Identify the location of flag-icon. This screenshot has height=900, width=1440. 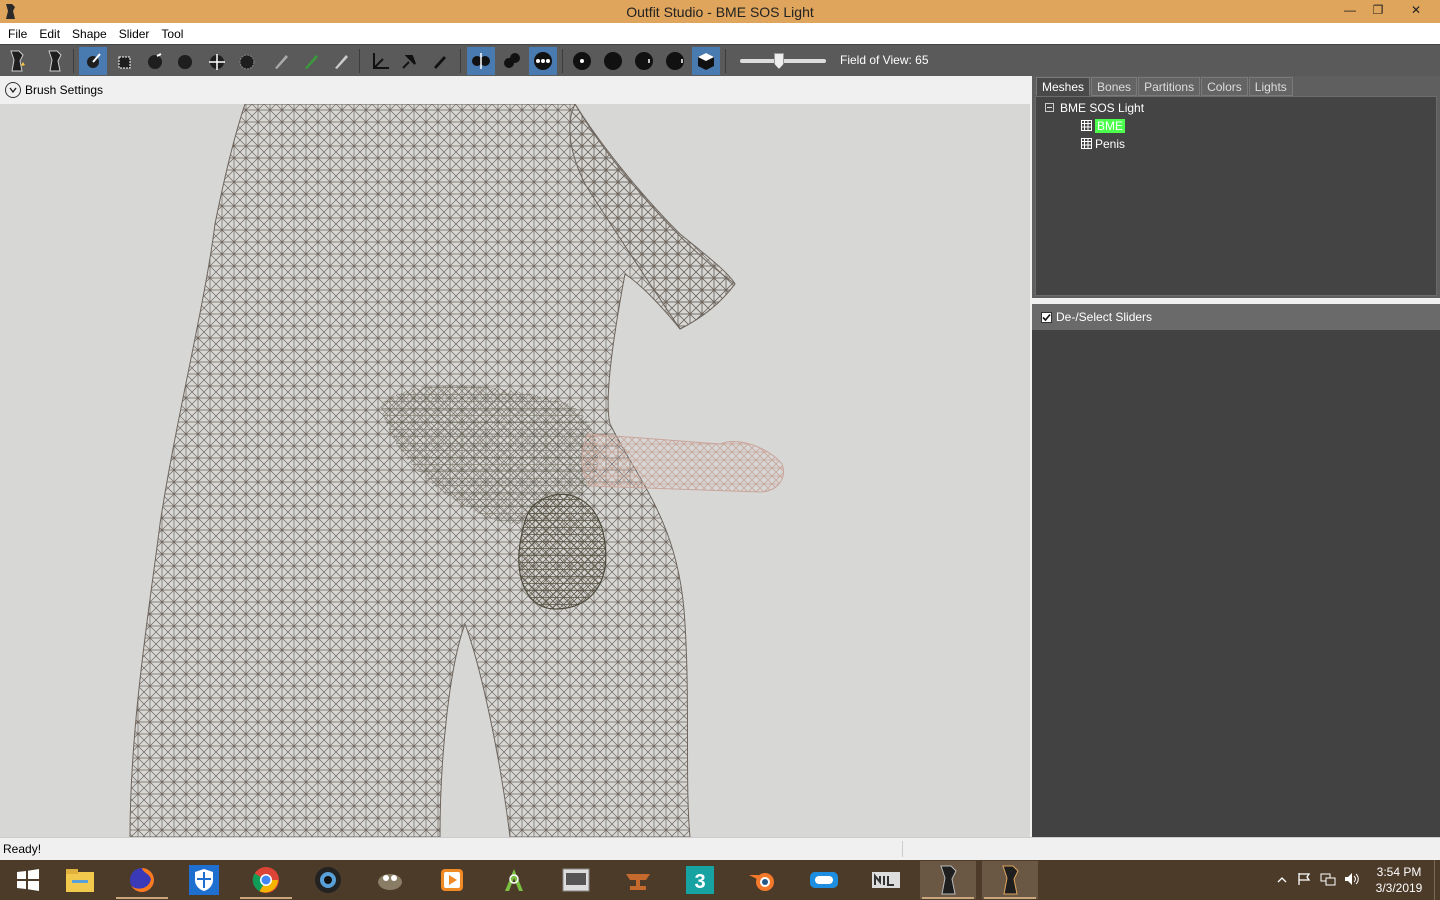
(1304, 880).